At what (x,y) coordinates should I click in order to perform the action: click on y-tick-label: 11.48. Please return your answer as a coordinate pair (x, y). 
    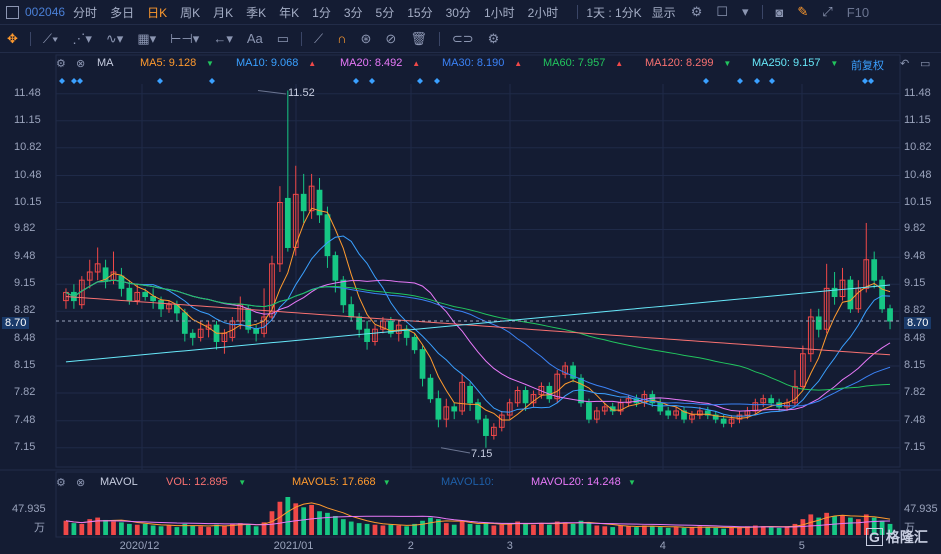
    Looking at the image, I should click on (27, 92).